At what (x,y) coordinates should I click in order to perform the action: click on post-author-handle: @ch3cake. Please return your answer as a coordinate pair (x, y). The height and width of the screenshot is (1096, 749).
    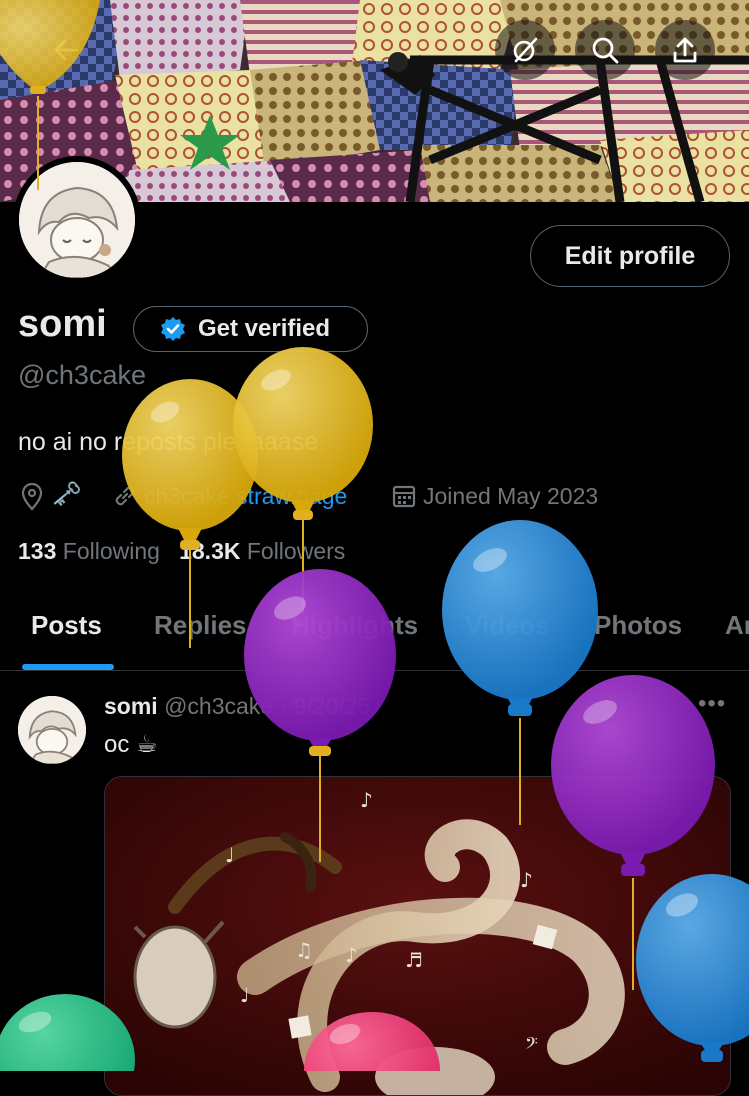
    Looking at the image, I should click on (218, 706).